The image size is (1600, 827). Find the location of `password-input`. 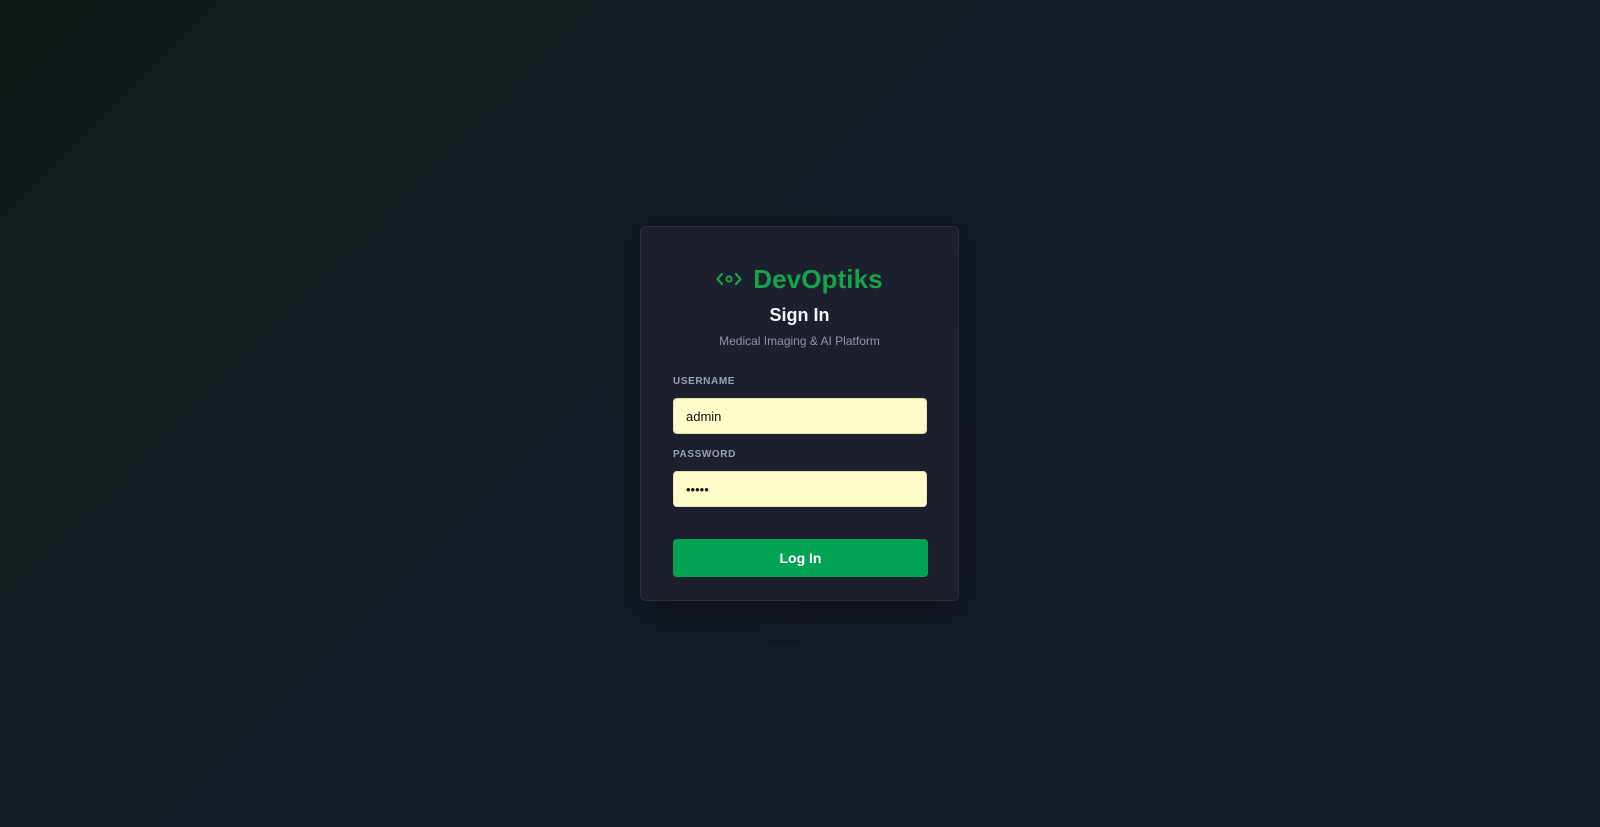

password-input is located at coordinates (800, 489).